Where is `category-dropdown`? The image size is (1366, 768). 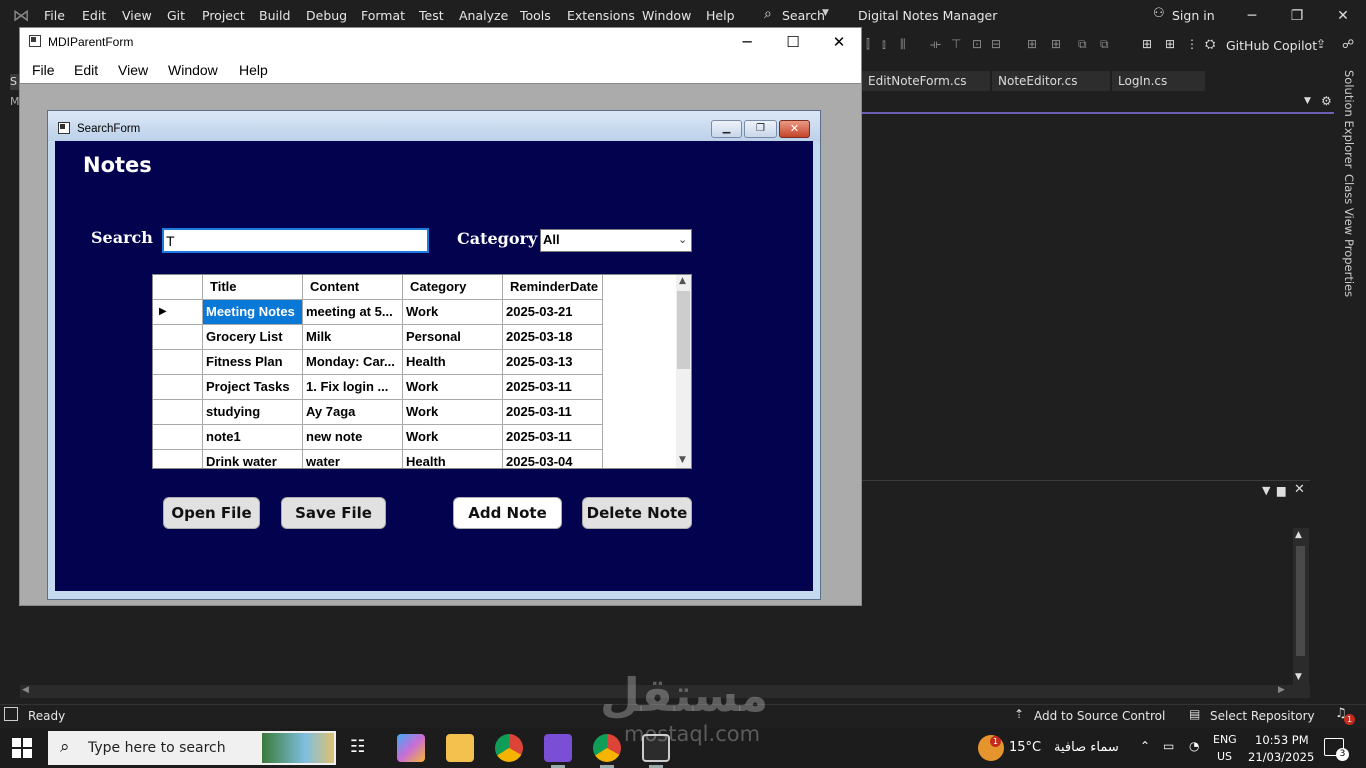 category-dropdown is located at coordinates (616, 240).